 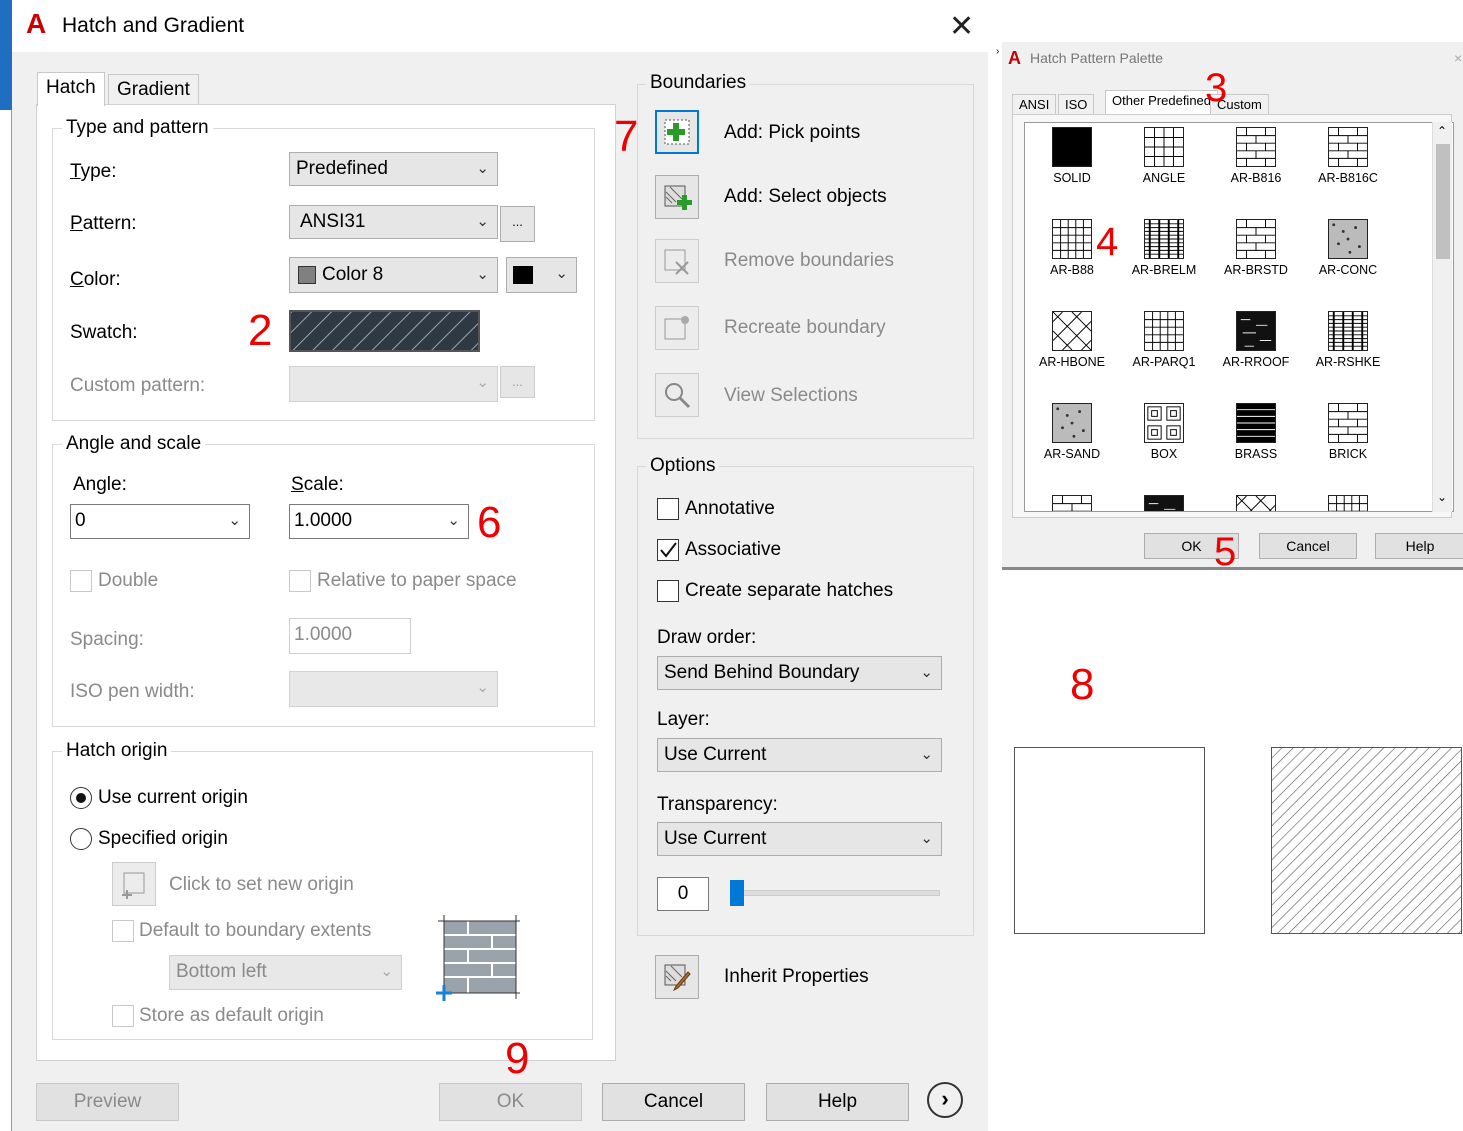 What do you see at coordinates (1256, 362) in the screenshot?
I see `pattern-label: AR-RROOF` at bounding box center [1256, 362].